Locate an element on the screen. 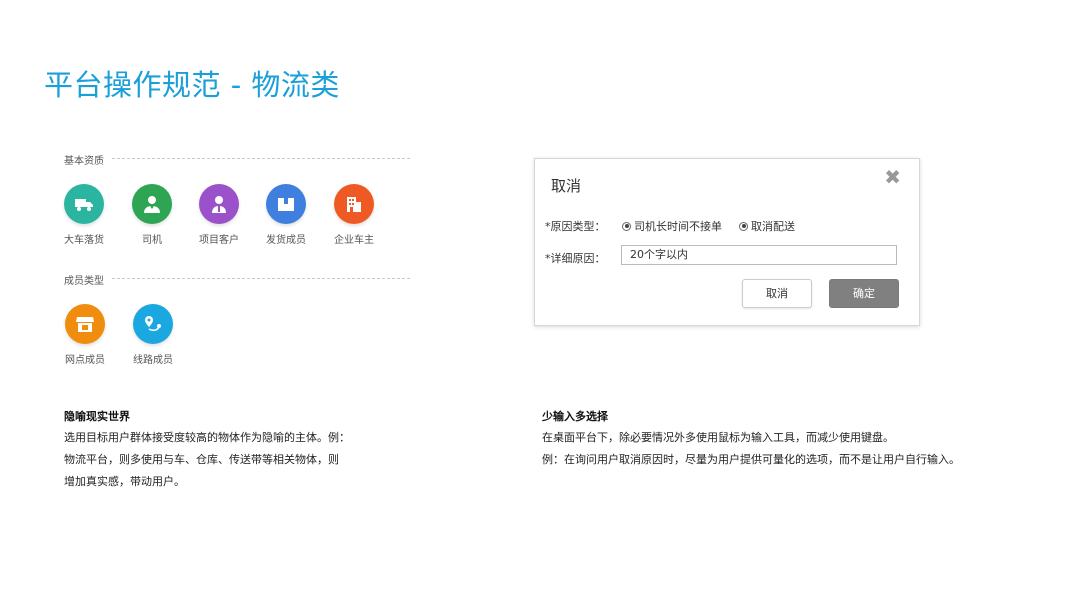 Image resolution: width=1067 pixels, height=600 pixels. icon-item-label: 发货成员 is located at coordinates (286, 240).